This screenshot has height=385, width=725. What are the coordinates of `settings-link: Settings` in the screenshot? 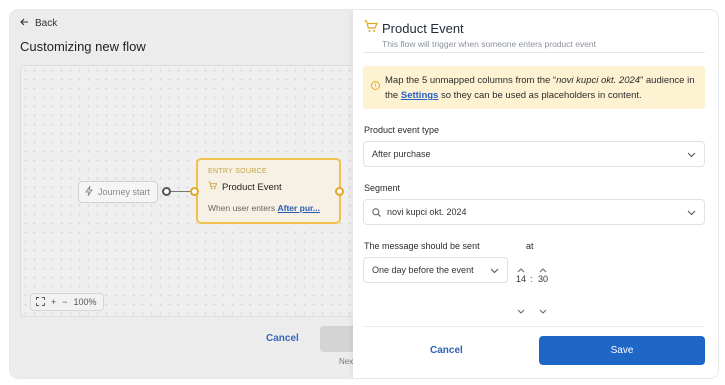 It's located at (419, 95).